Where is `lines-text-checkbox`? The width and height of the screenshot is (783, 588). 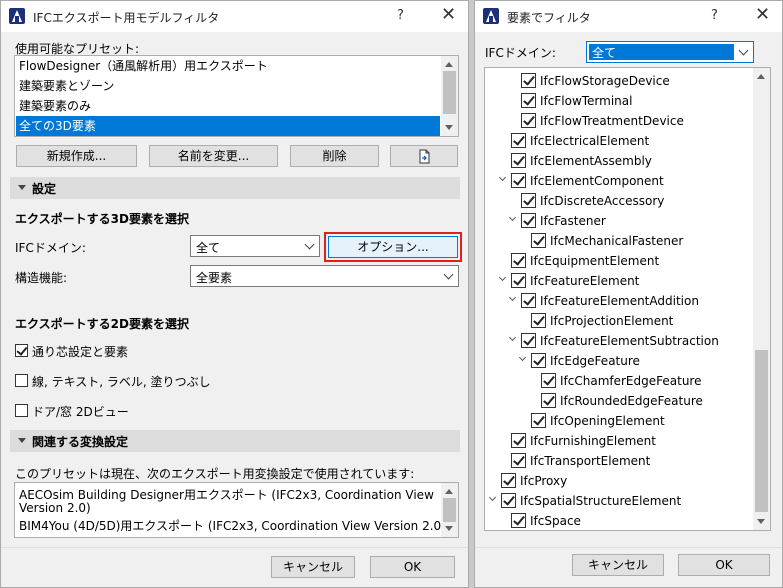
lines-text-checkbox is located at coordinates (21, 380).